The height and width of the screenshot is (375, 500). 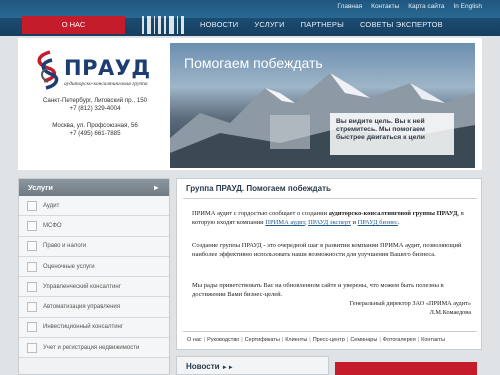 I want to click on main-nav: НОВОСТИ УСЛУГИ ПАРТНЕРЫ СОВЕТЫ ЭКСПЕРТОВ, so click(x=321, y=24).